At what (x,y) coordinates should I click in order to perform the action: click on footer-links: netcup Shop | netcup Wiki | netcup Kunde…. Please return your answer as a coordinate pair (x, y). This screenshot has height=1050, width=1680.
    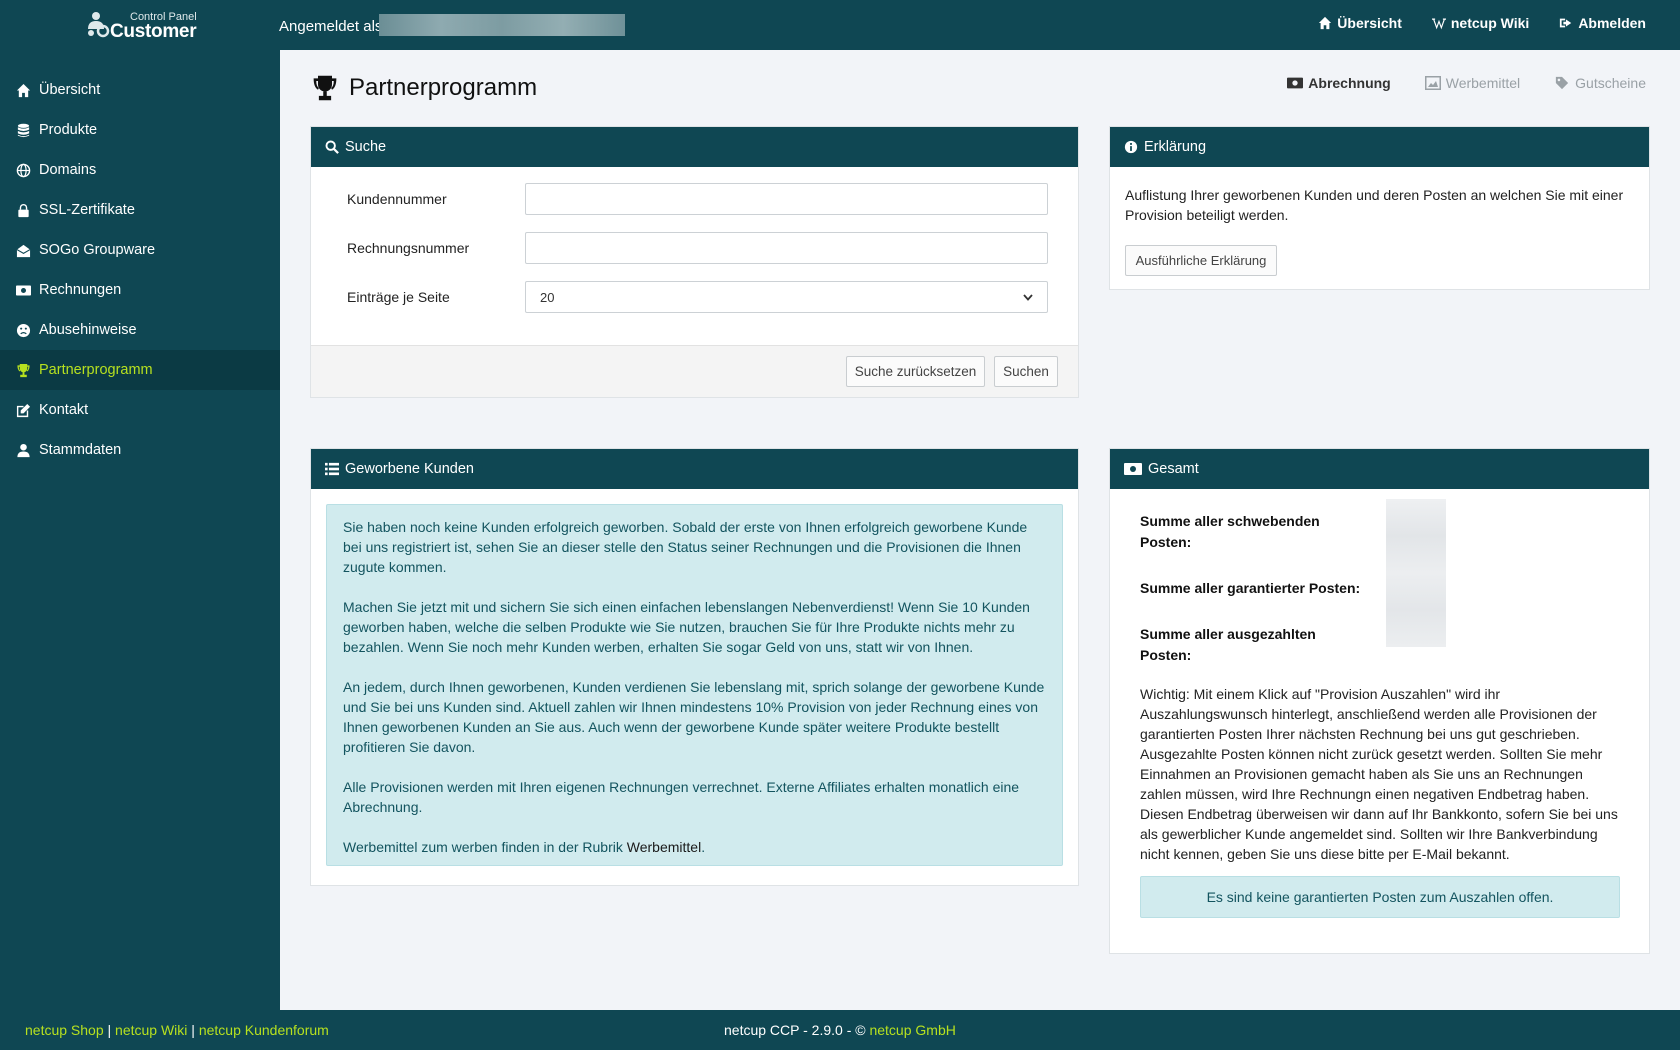
    Looking at the image, I should click on (177, 1030).